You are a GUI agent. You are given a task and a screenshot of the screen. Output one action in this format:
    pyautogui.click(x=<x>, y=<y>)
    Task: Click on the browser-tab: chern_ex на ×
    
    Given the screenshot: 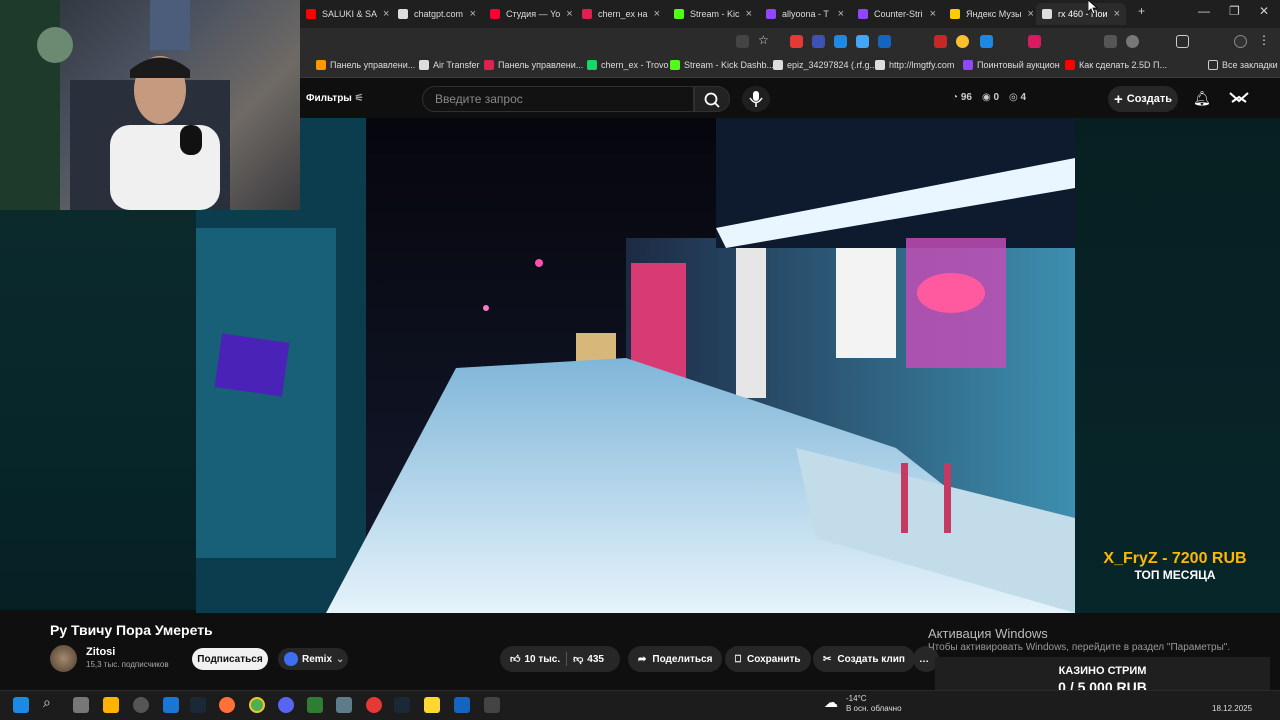 What is the action you would take?
    pyautogui.click(x=621, y=14)
    